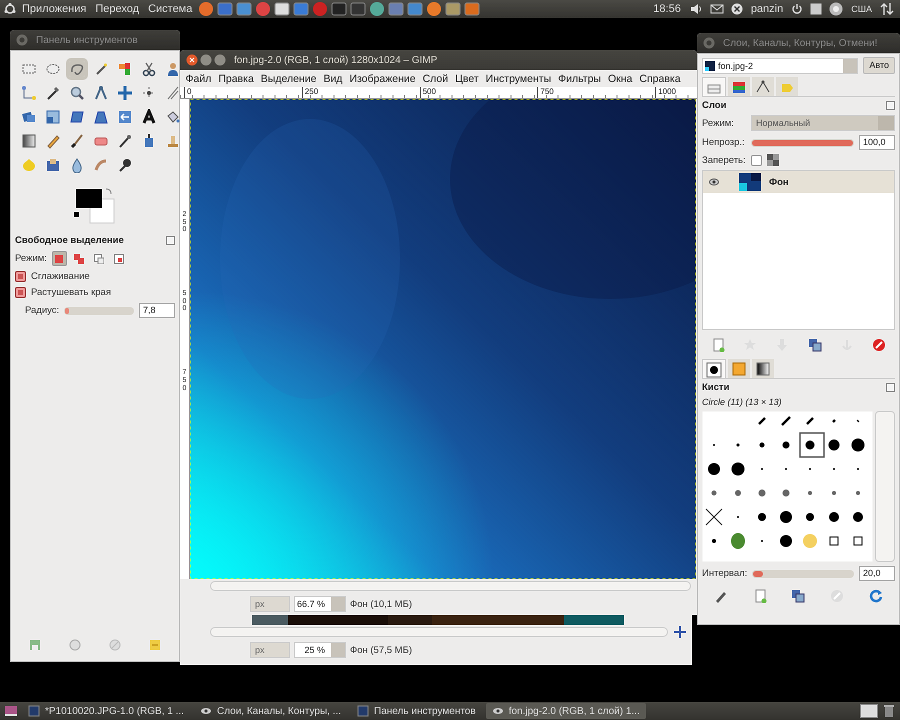  I want to click on menu-item: Окна, so click(620, 78).